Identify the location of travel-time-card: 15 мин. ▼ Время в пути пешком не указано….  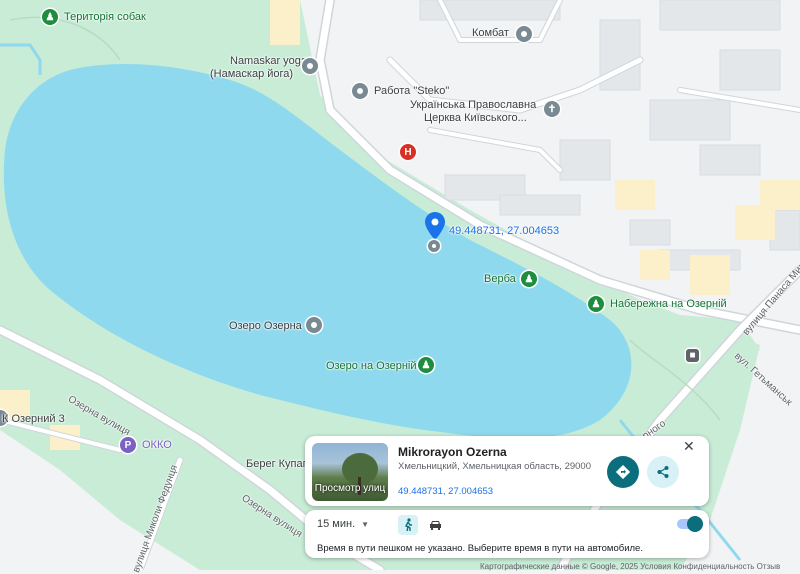
(507, 534).